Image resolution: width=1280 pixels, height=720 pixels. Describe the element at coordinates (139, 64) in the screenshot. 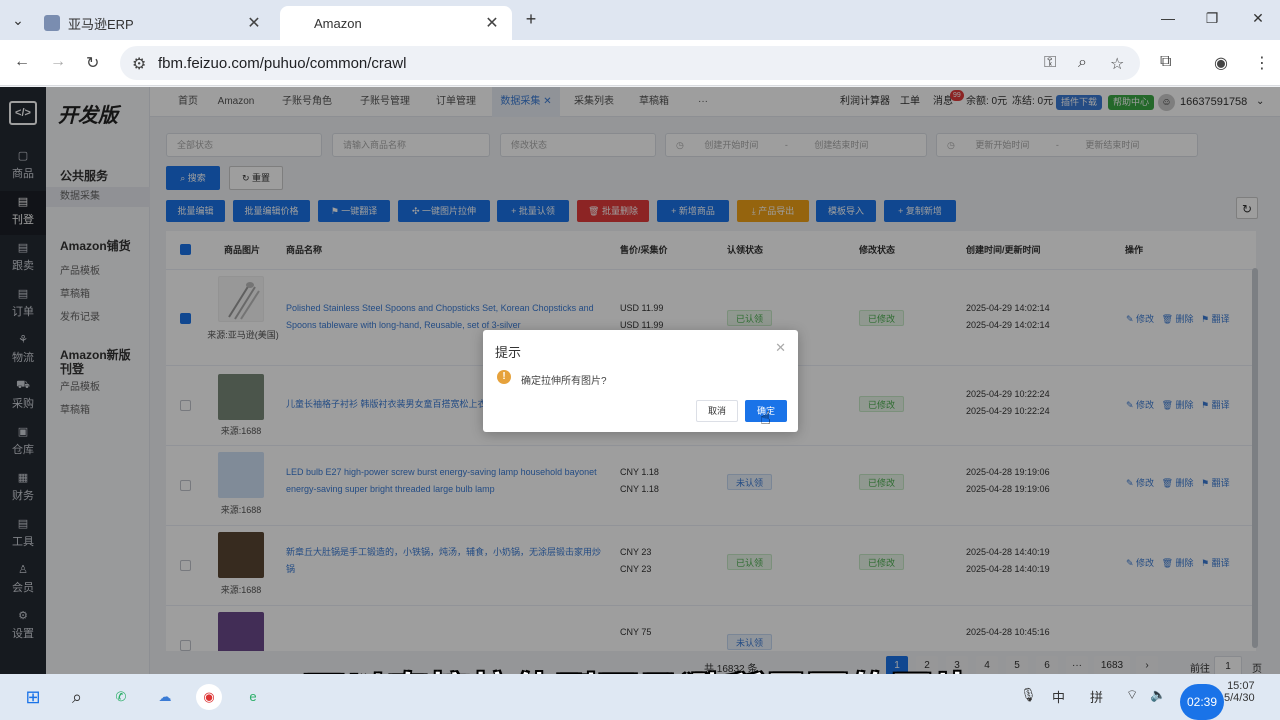

I see `site-info-icon: ⚙` at that location.